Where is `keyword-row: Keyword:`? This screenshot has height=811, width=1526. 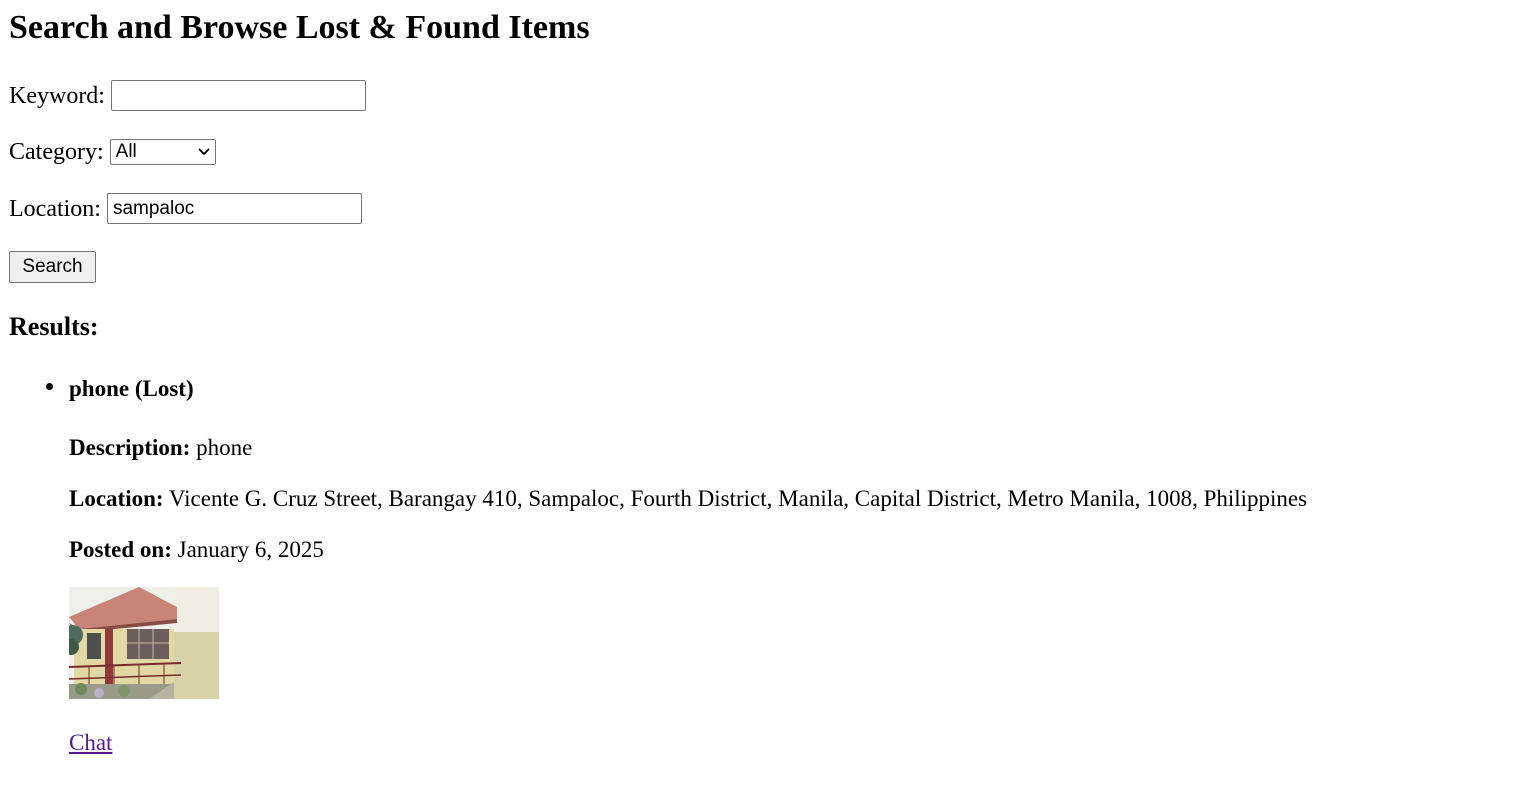 keyword-row: Keyword: is located at coordinates (187, 95).